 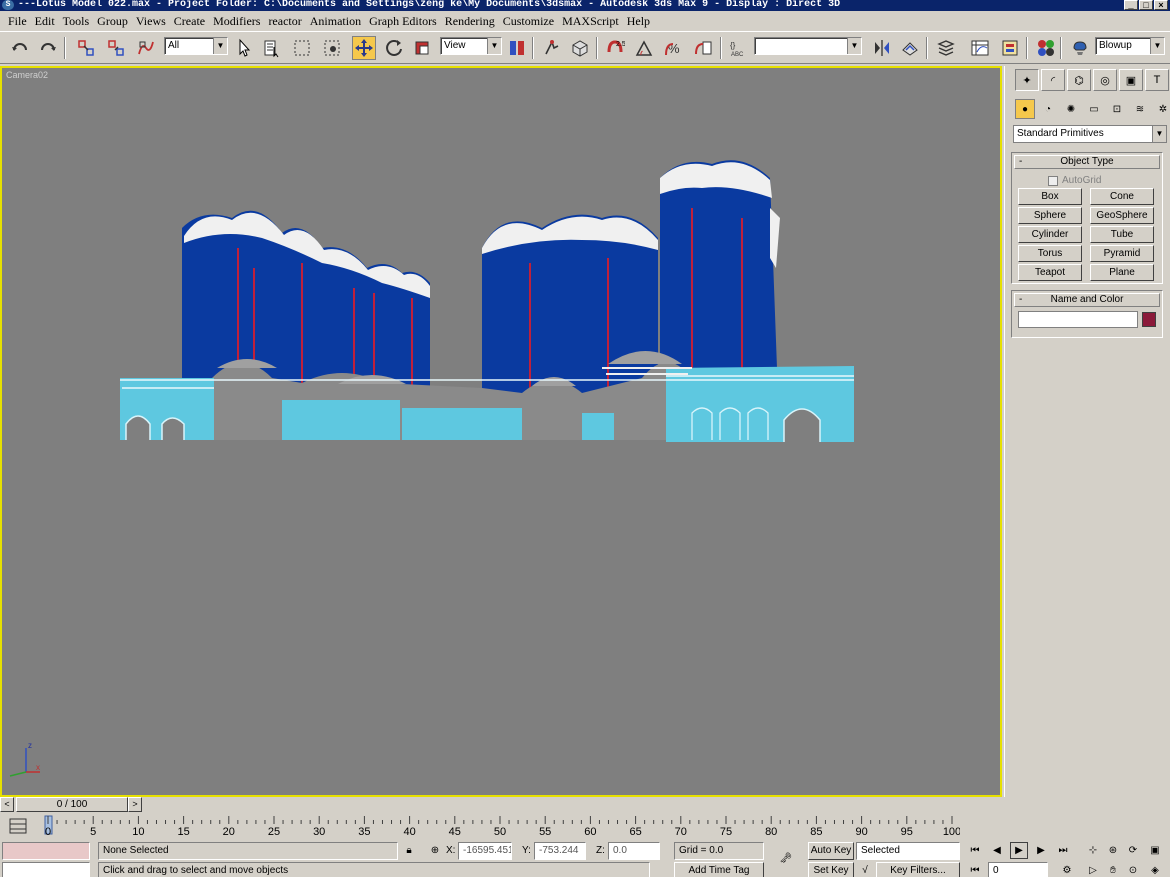 I want to click on time-slider: < 0 / 100 >, so click(x=501, y=805).